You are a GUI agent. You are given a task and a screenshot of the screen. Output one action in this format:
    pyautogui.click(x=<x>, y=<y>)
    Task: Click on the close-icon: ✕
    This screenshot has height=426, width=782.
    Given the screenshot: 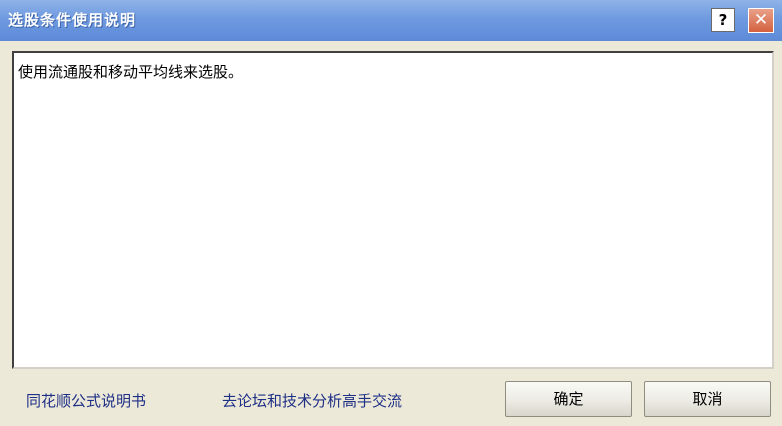 What is the action you would take?
    pyautogui.click(x=761, y=20)
    